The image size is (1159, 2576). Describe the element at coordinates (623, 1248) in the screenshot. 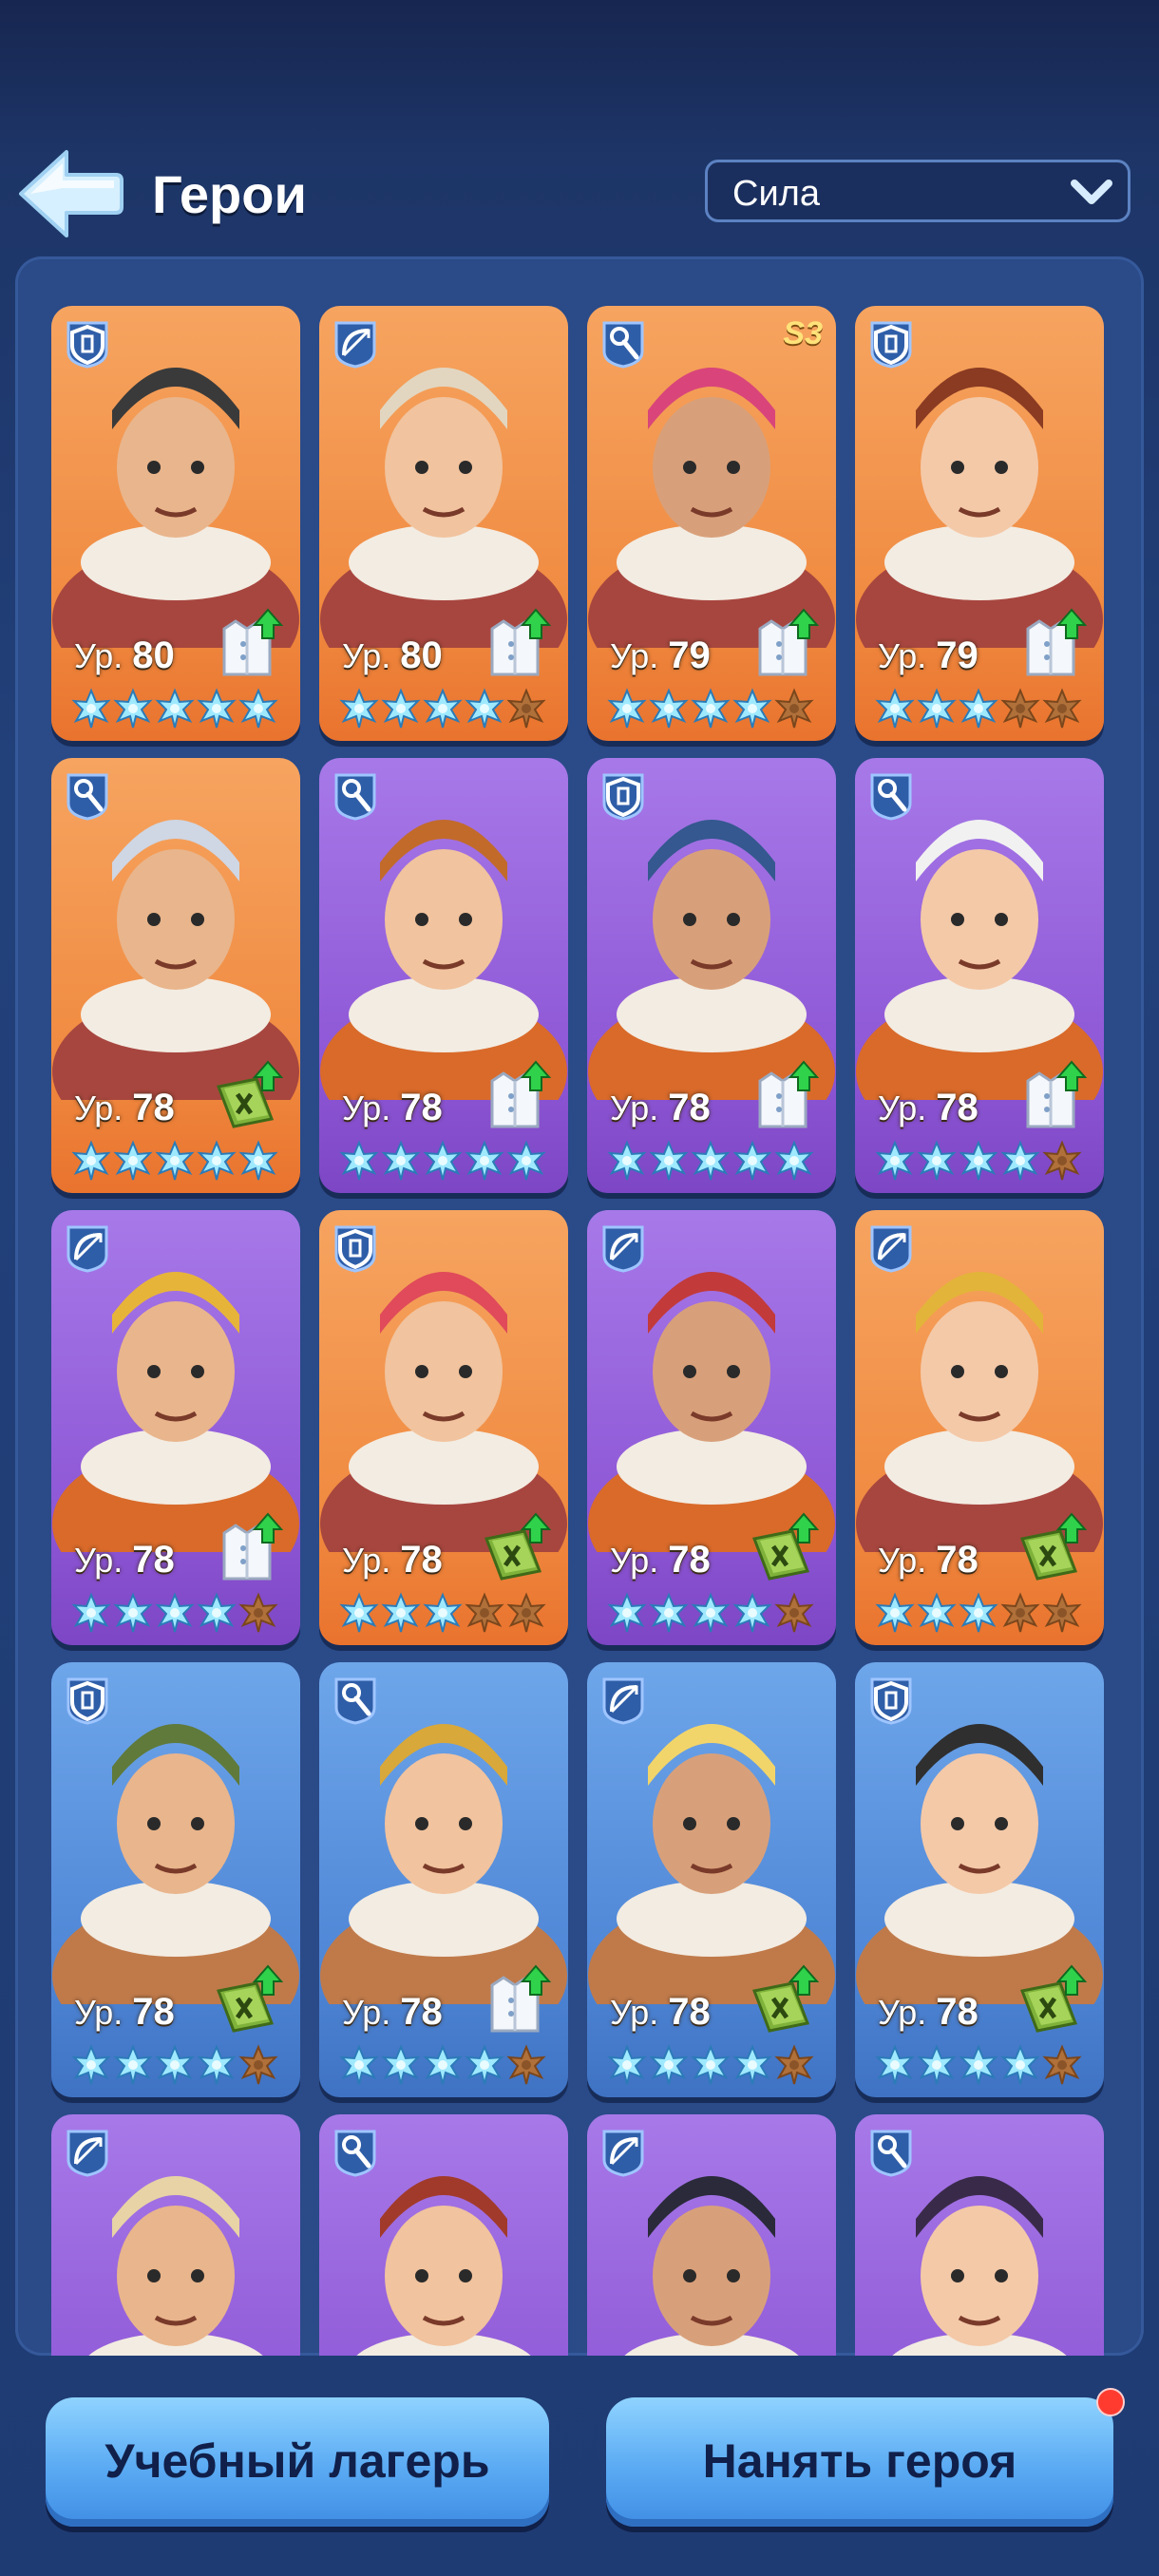

I see `bow-class-icon` at that location.